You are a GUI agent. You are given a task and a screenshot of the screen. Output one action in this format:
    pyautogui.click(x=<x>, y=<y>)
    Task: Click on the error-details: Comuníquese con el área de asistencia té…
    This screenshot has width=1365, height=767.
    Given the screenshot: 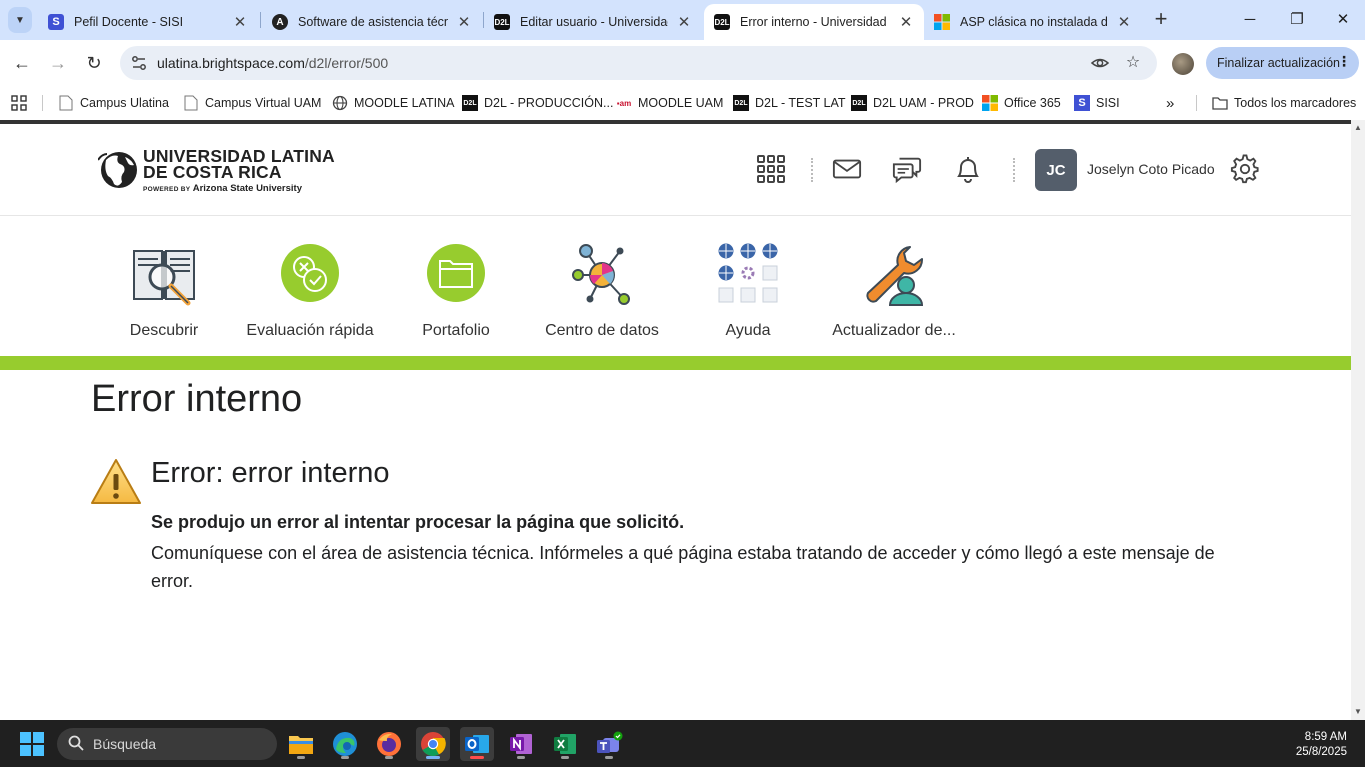 What is the action you would take?
    pyautogui.click(x=683, y=567)
    